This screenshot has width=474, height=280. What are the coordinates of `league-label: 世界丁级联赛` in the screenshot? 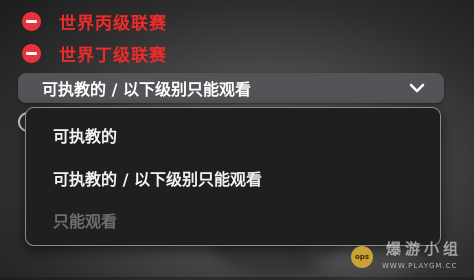 It's located at (113, 55).